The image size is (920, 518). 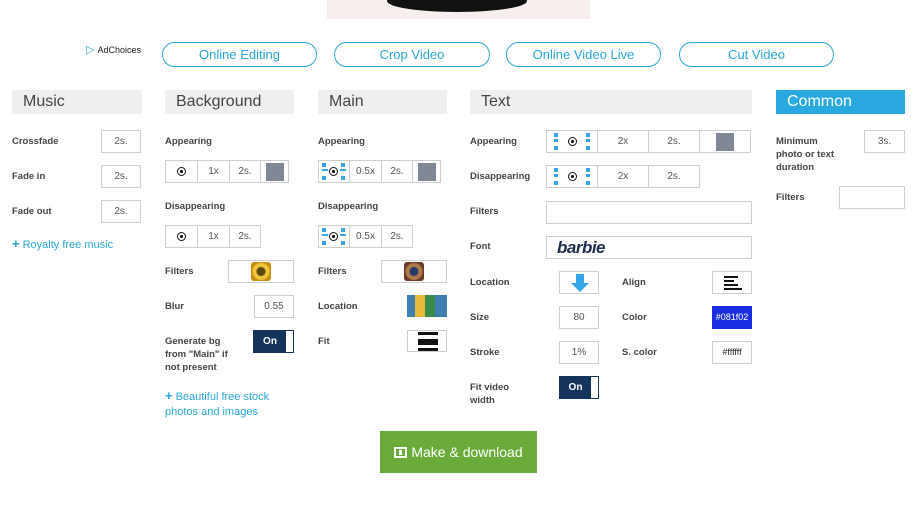 I want to click on bg-appearing-group: 1x 2s., so click(x=227, y=171).